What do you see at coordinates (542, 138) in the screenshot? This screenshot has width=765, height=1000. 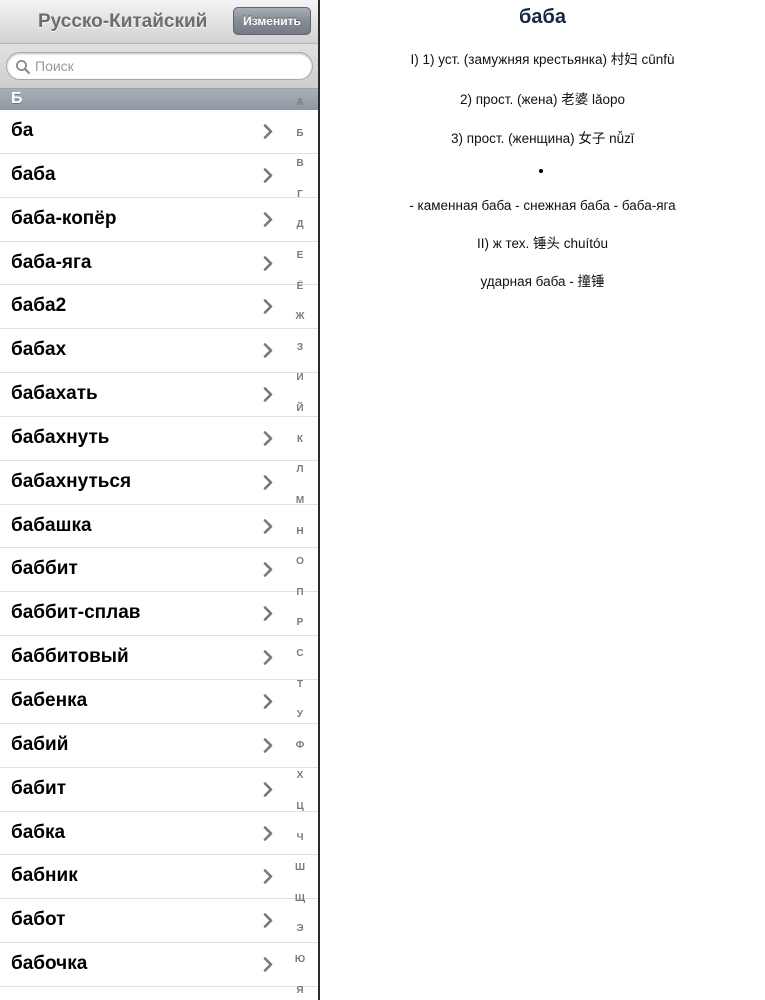 I see `entry-definition-line: 3) прост. (женщина) 女子 nǚzǐ` at bounding box center [542, 138].